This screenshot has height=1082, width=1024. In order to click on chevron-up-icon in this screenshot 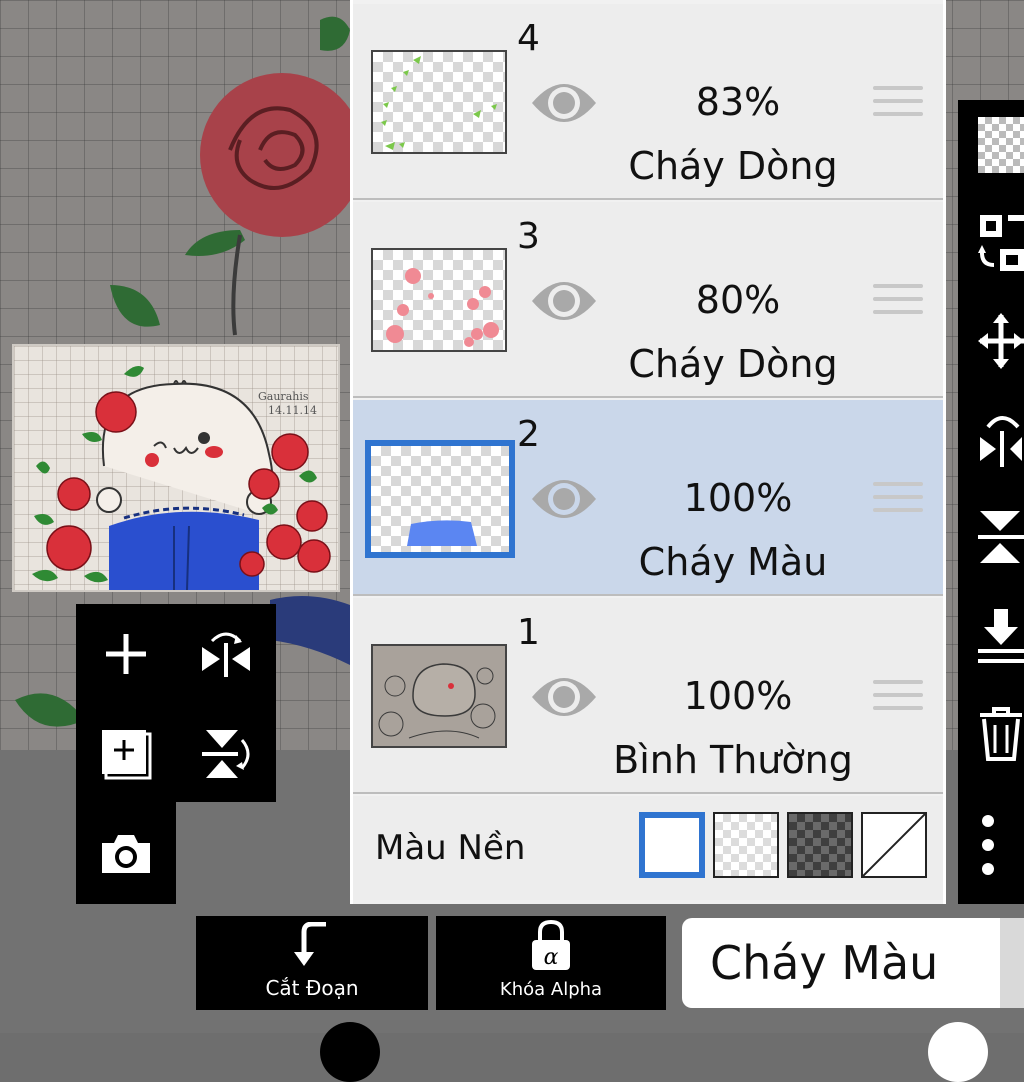, I will do `click(1012, 963)`.